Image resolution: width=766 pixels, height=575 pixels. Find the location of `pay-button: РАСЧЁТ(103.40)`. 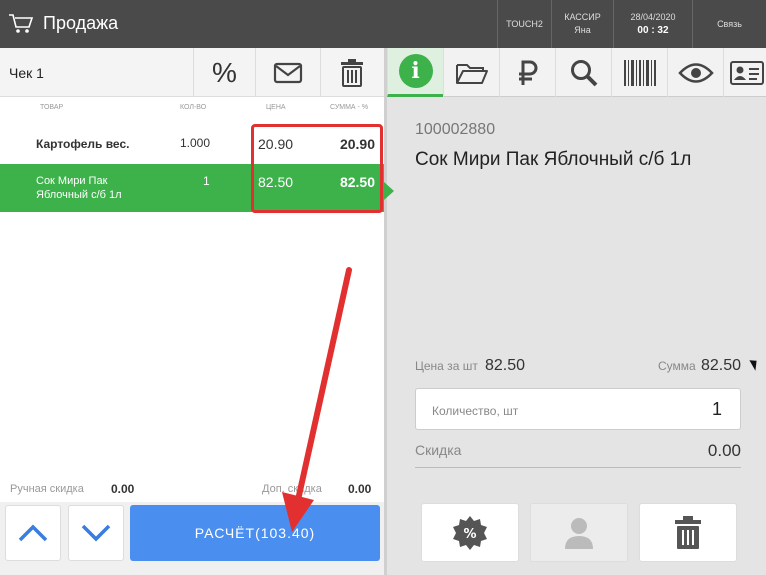

pay-button: РАСЧЁТ(103.40) is located at coordinates (255, 533).